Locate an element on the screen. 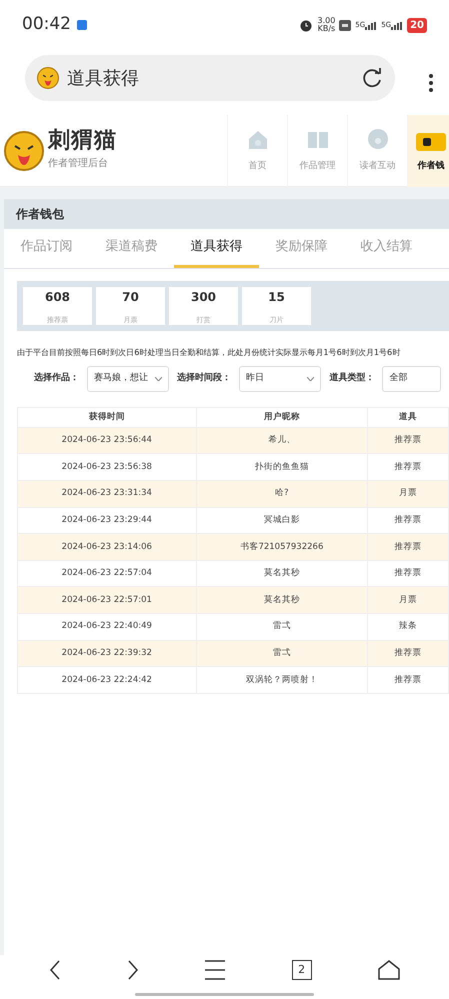  stat-value: 608 is located at coordinates (58, 298).